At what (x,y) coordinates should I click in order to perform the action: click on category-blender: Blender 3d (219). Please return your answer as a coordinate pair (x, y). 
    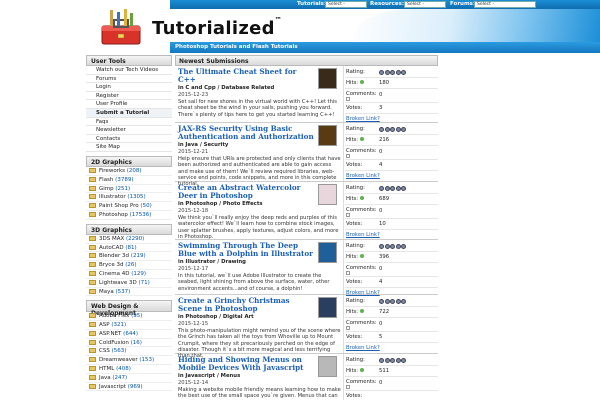
    Looking at the image, I should click on (129, 257).